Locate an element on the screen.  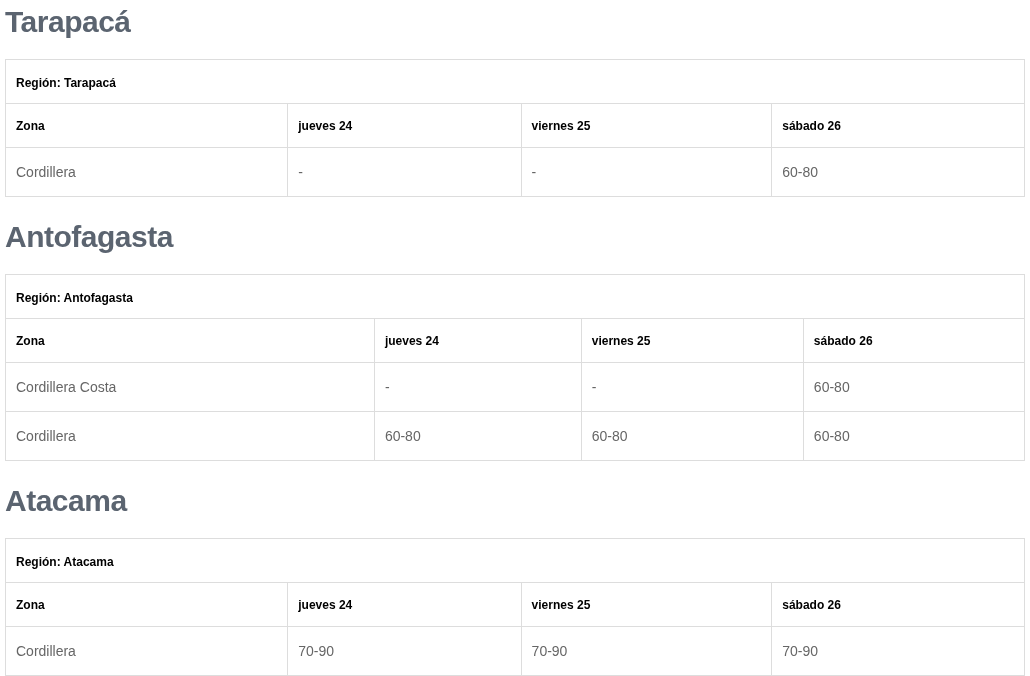
region-heading: Atacama is located at coordinates (67, 501).